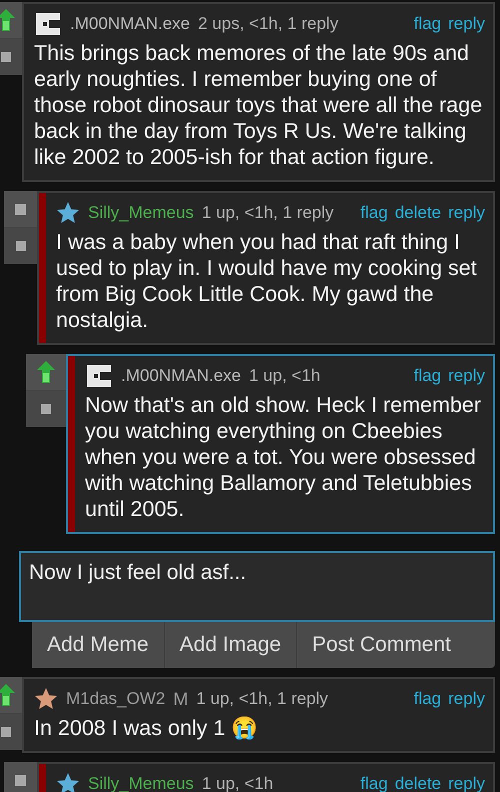  I want to click on form-button: Add Meme, so click(98, 645).